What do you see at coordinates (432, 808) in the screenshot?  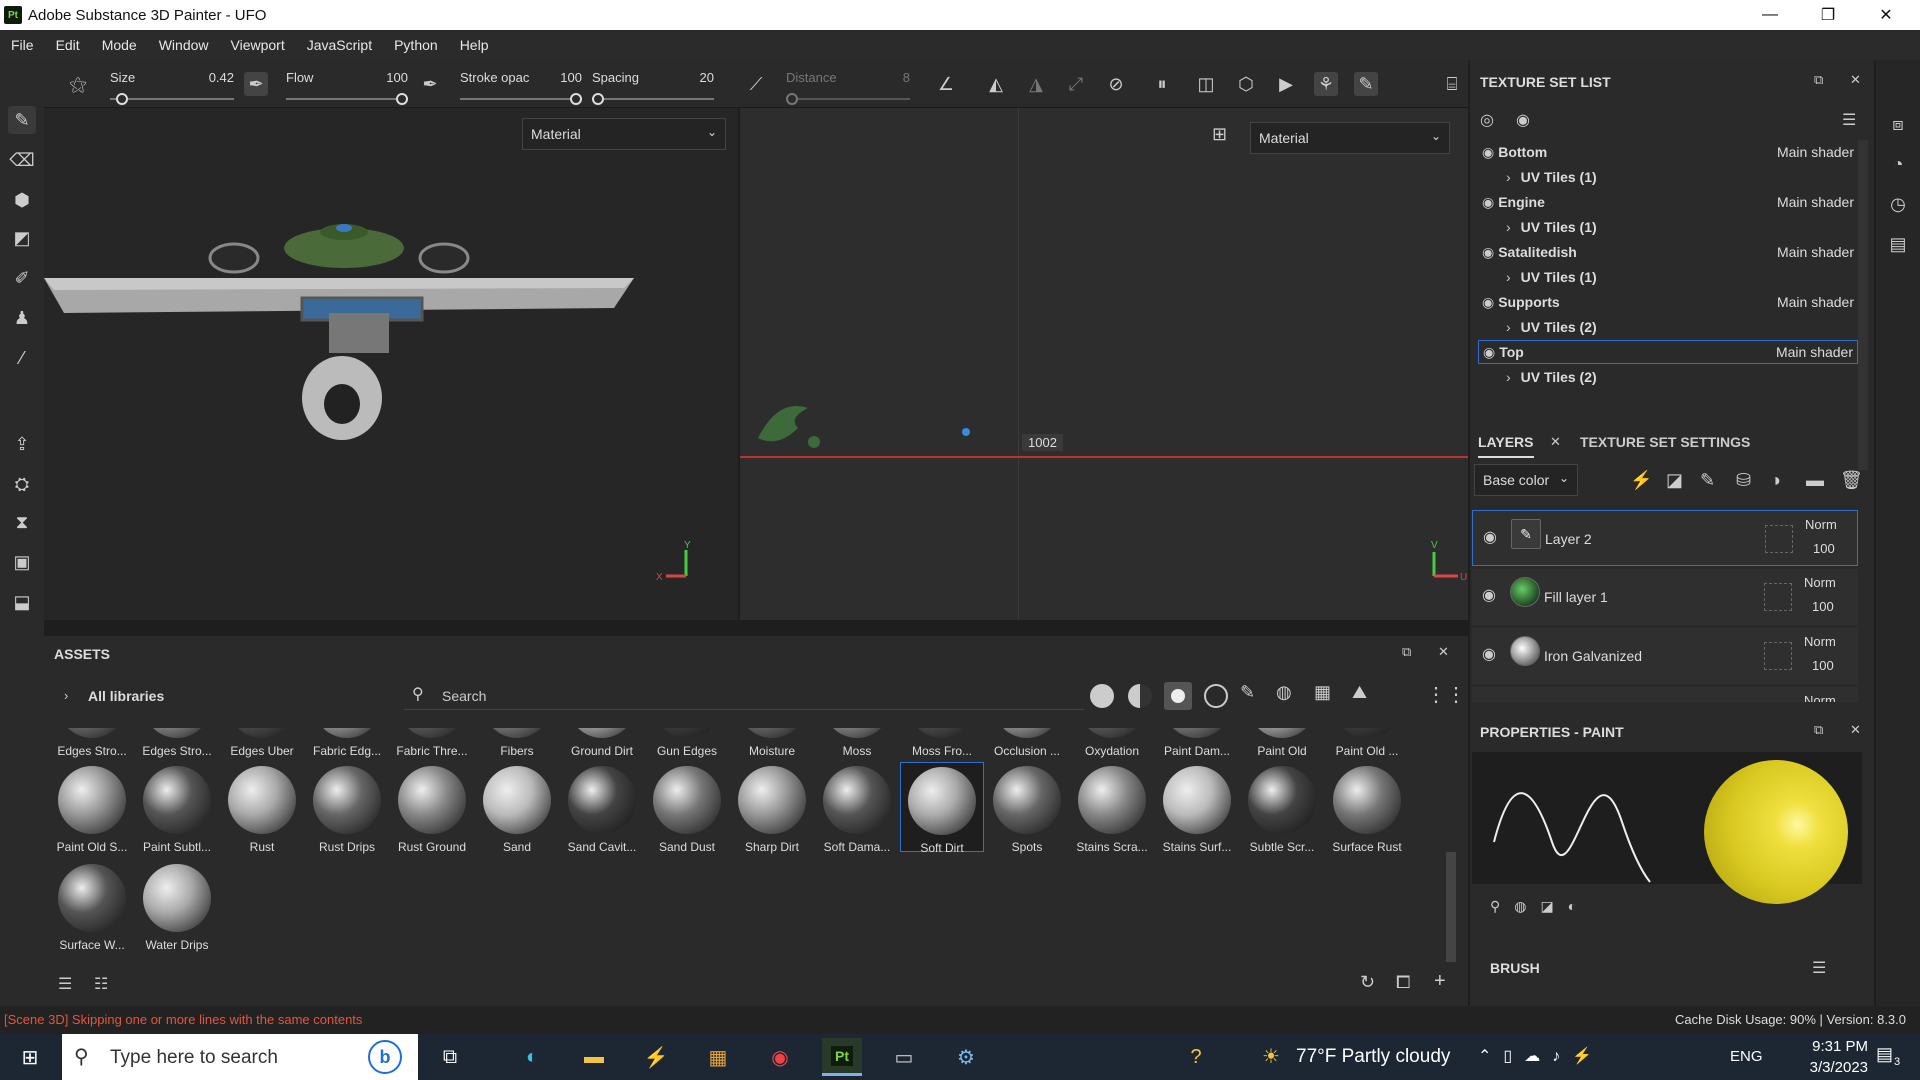 I see `asset-tile: Rust Ground` at bounding box center [432, 808].